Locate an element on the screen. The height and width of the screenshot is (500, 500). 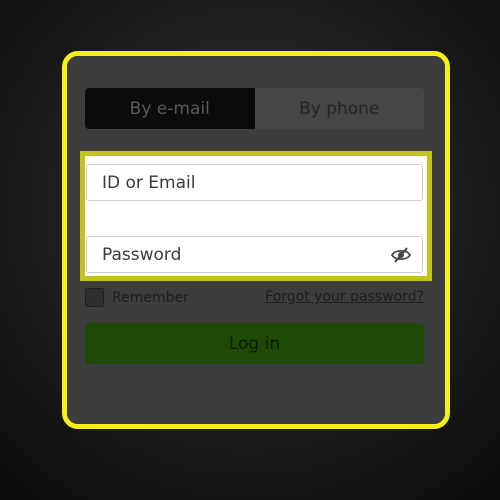
password-field-wrapper is located at coordinates (254, 254).